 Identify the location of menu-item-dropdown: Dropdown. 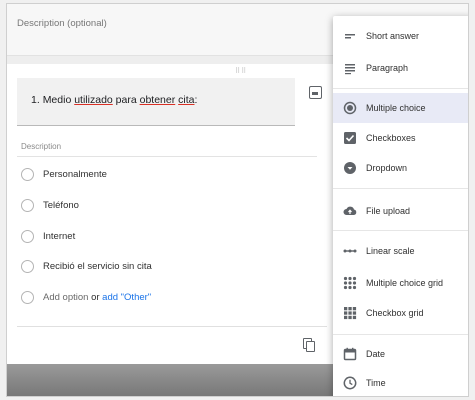
(400, 168).